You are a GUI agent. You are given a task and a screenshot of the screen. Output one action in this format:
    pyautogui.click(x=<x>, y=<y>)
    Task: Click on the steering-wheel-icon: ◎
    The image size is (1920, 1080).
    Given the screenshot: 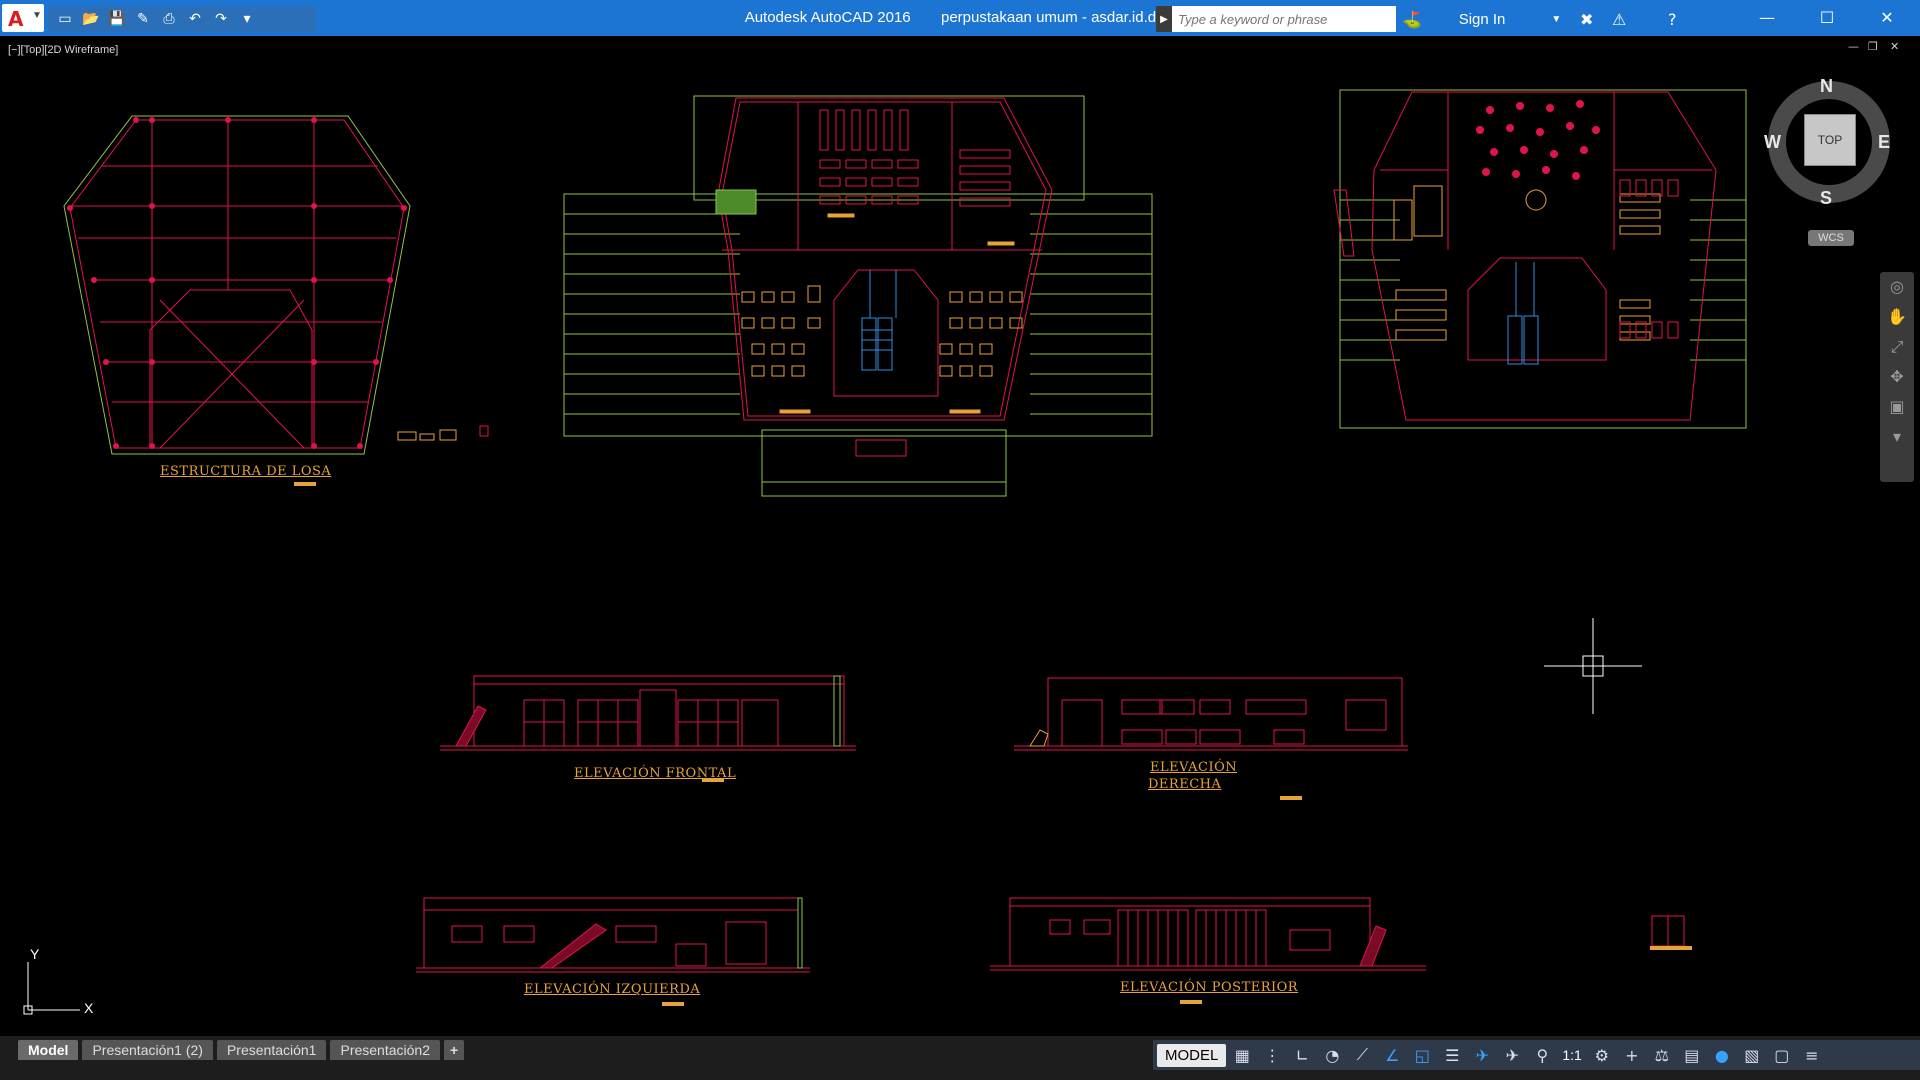 What is the action you would take?
    pyautogui.click(x=1897, y=287)
    